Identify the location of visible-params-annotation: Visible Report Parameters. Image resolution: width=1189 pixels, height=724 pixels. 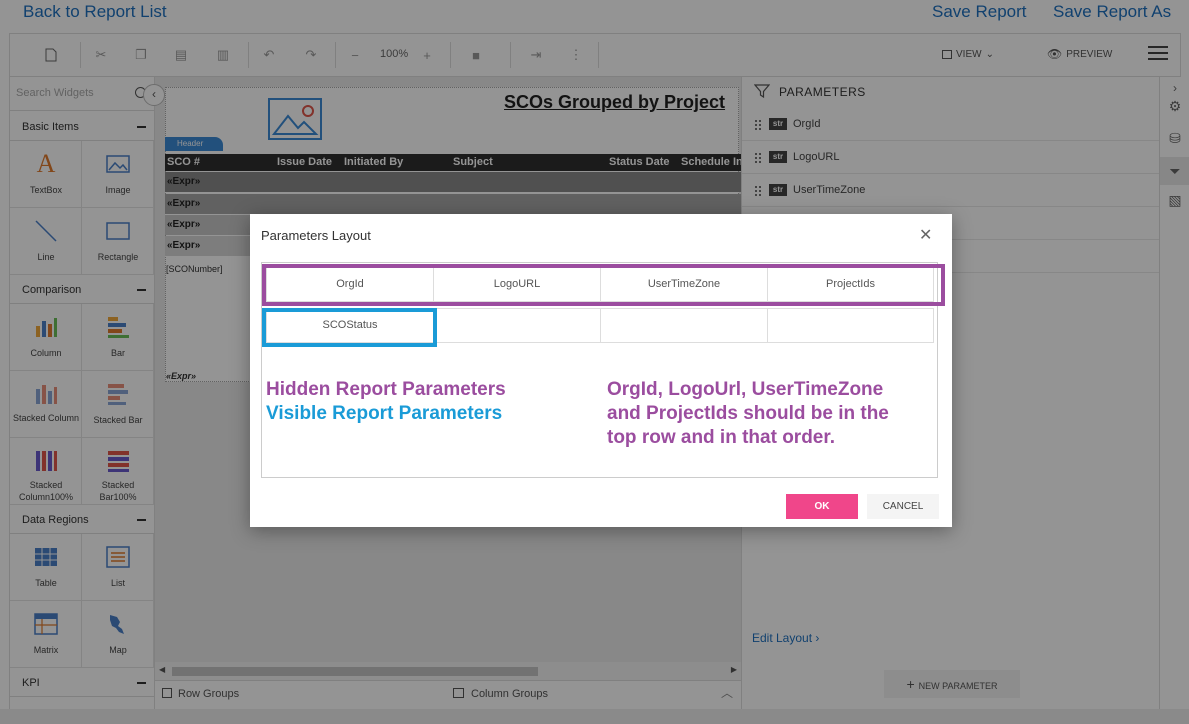
(384, 413).